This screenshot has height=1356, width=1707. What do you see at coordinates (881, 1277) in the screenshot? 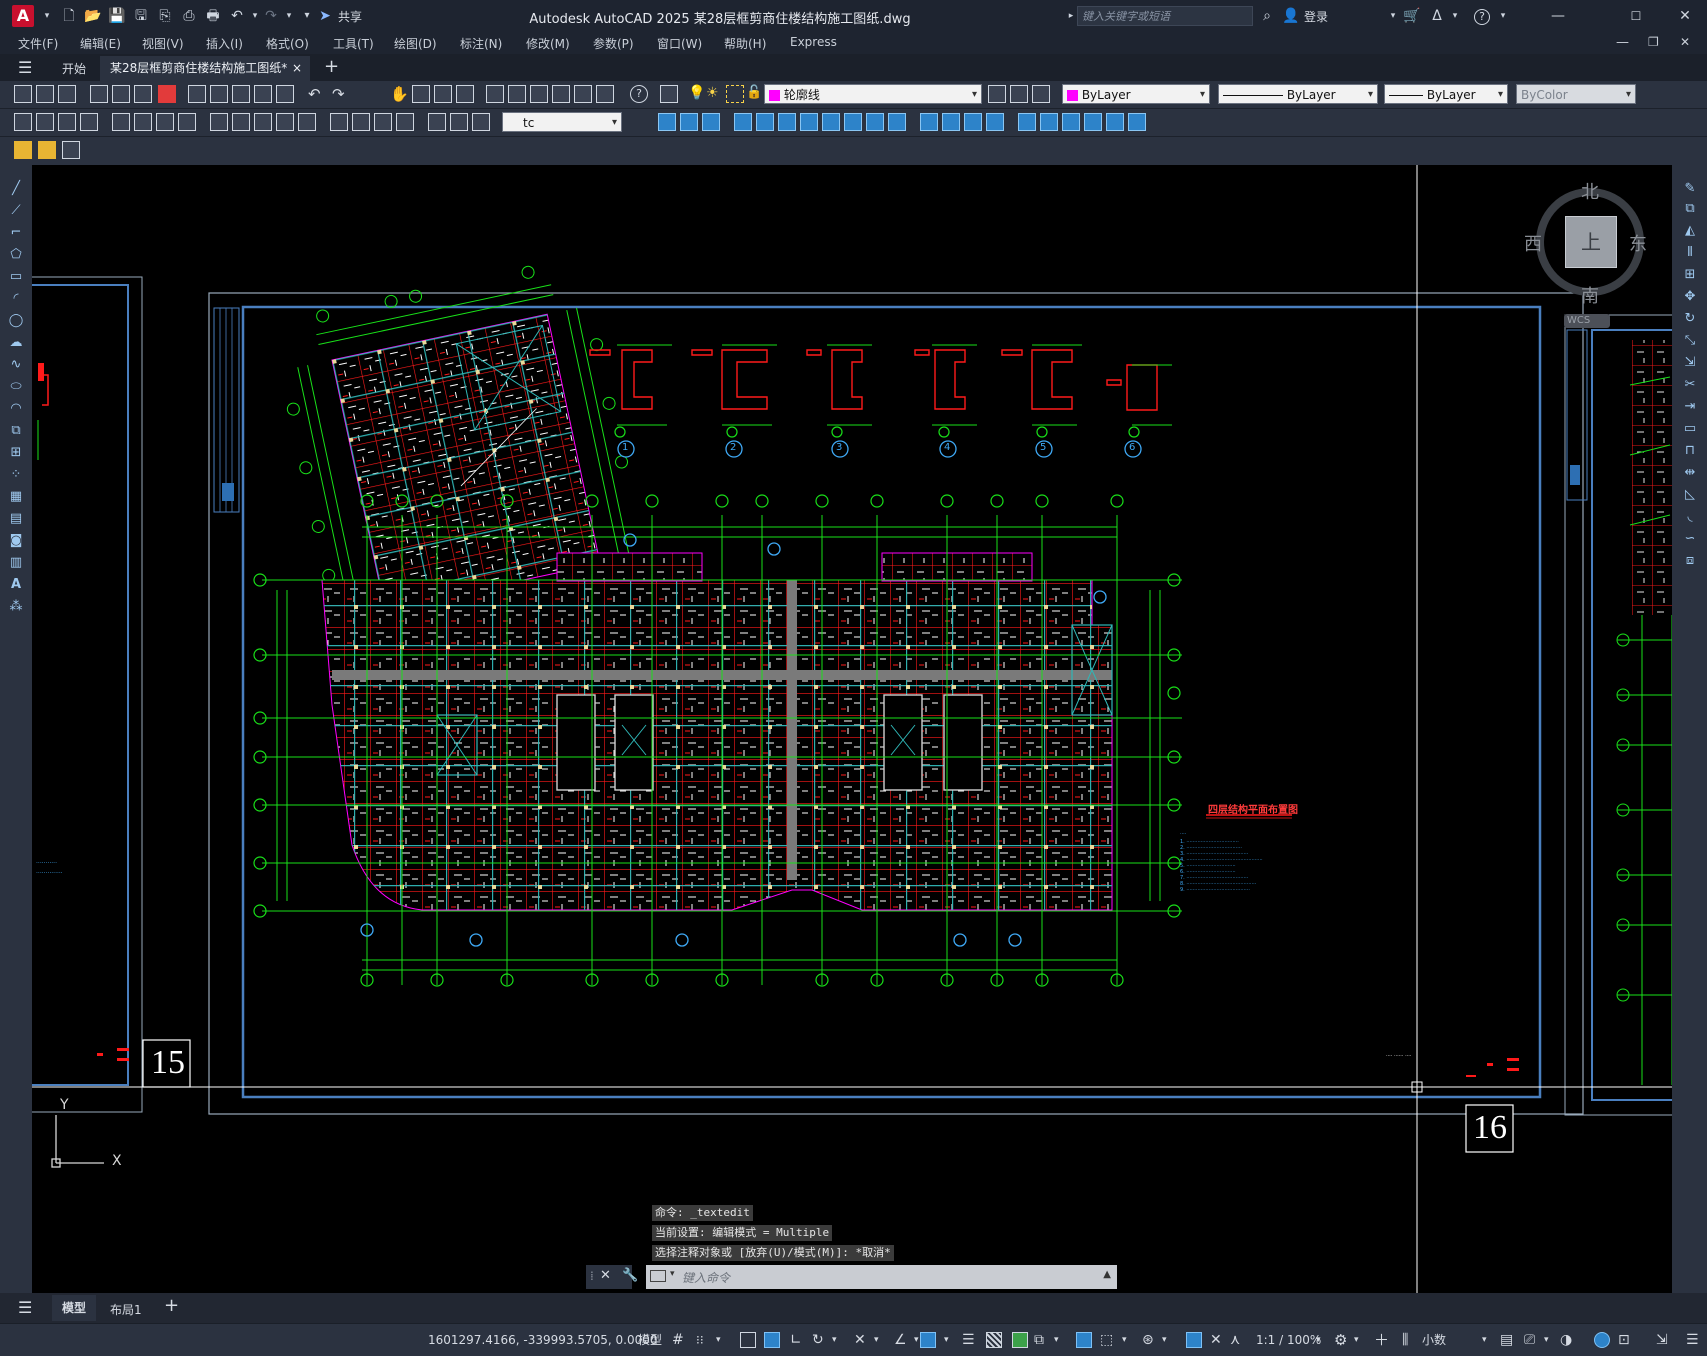
I see `command-input: ▾ 键入命令 ▲` at bounding box center [881, 1277].